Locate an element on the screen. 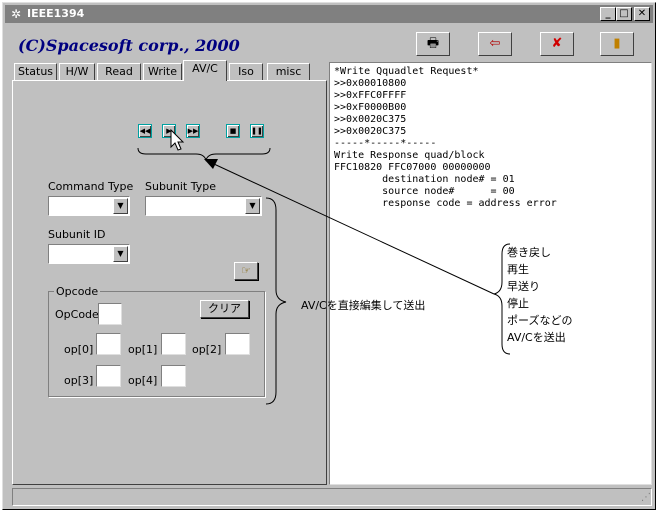 The height and width of the screenshot is (518, 662). op0-input is located at coordinates (108, 344).